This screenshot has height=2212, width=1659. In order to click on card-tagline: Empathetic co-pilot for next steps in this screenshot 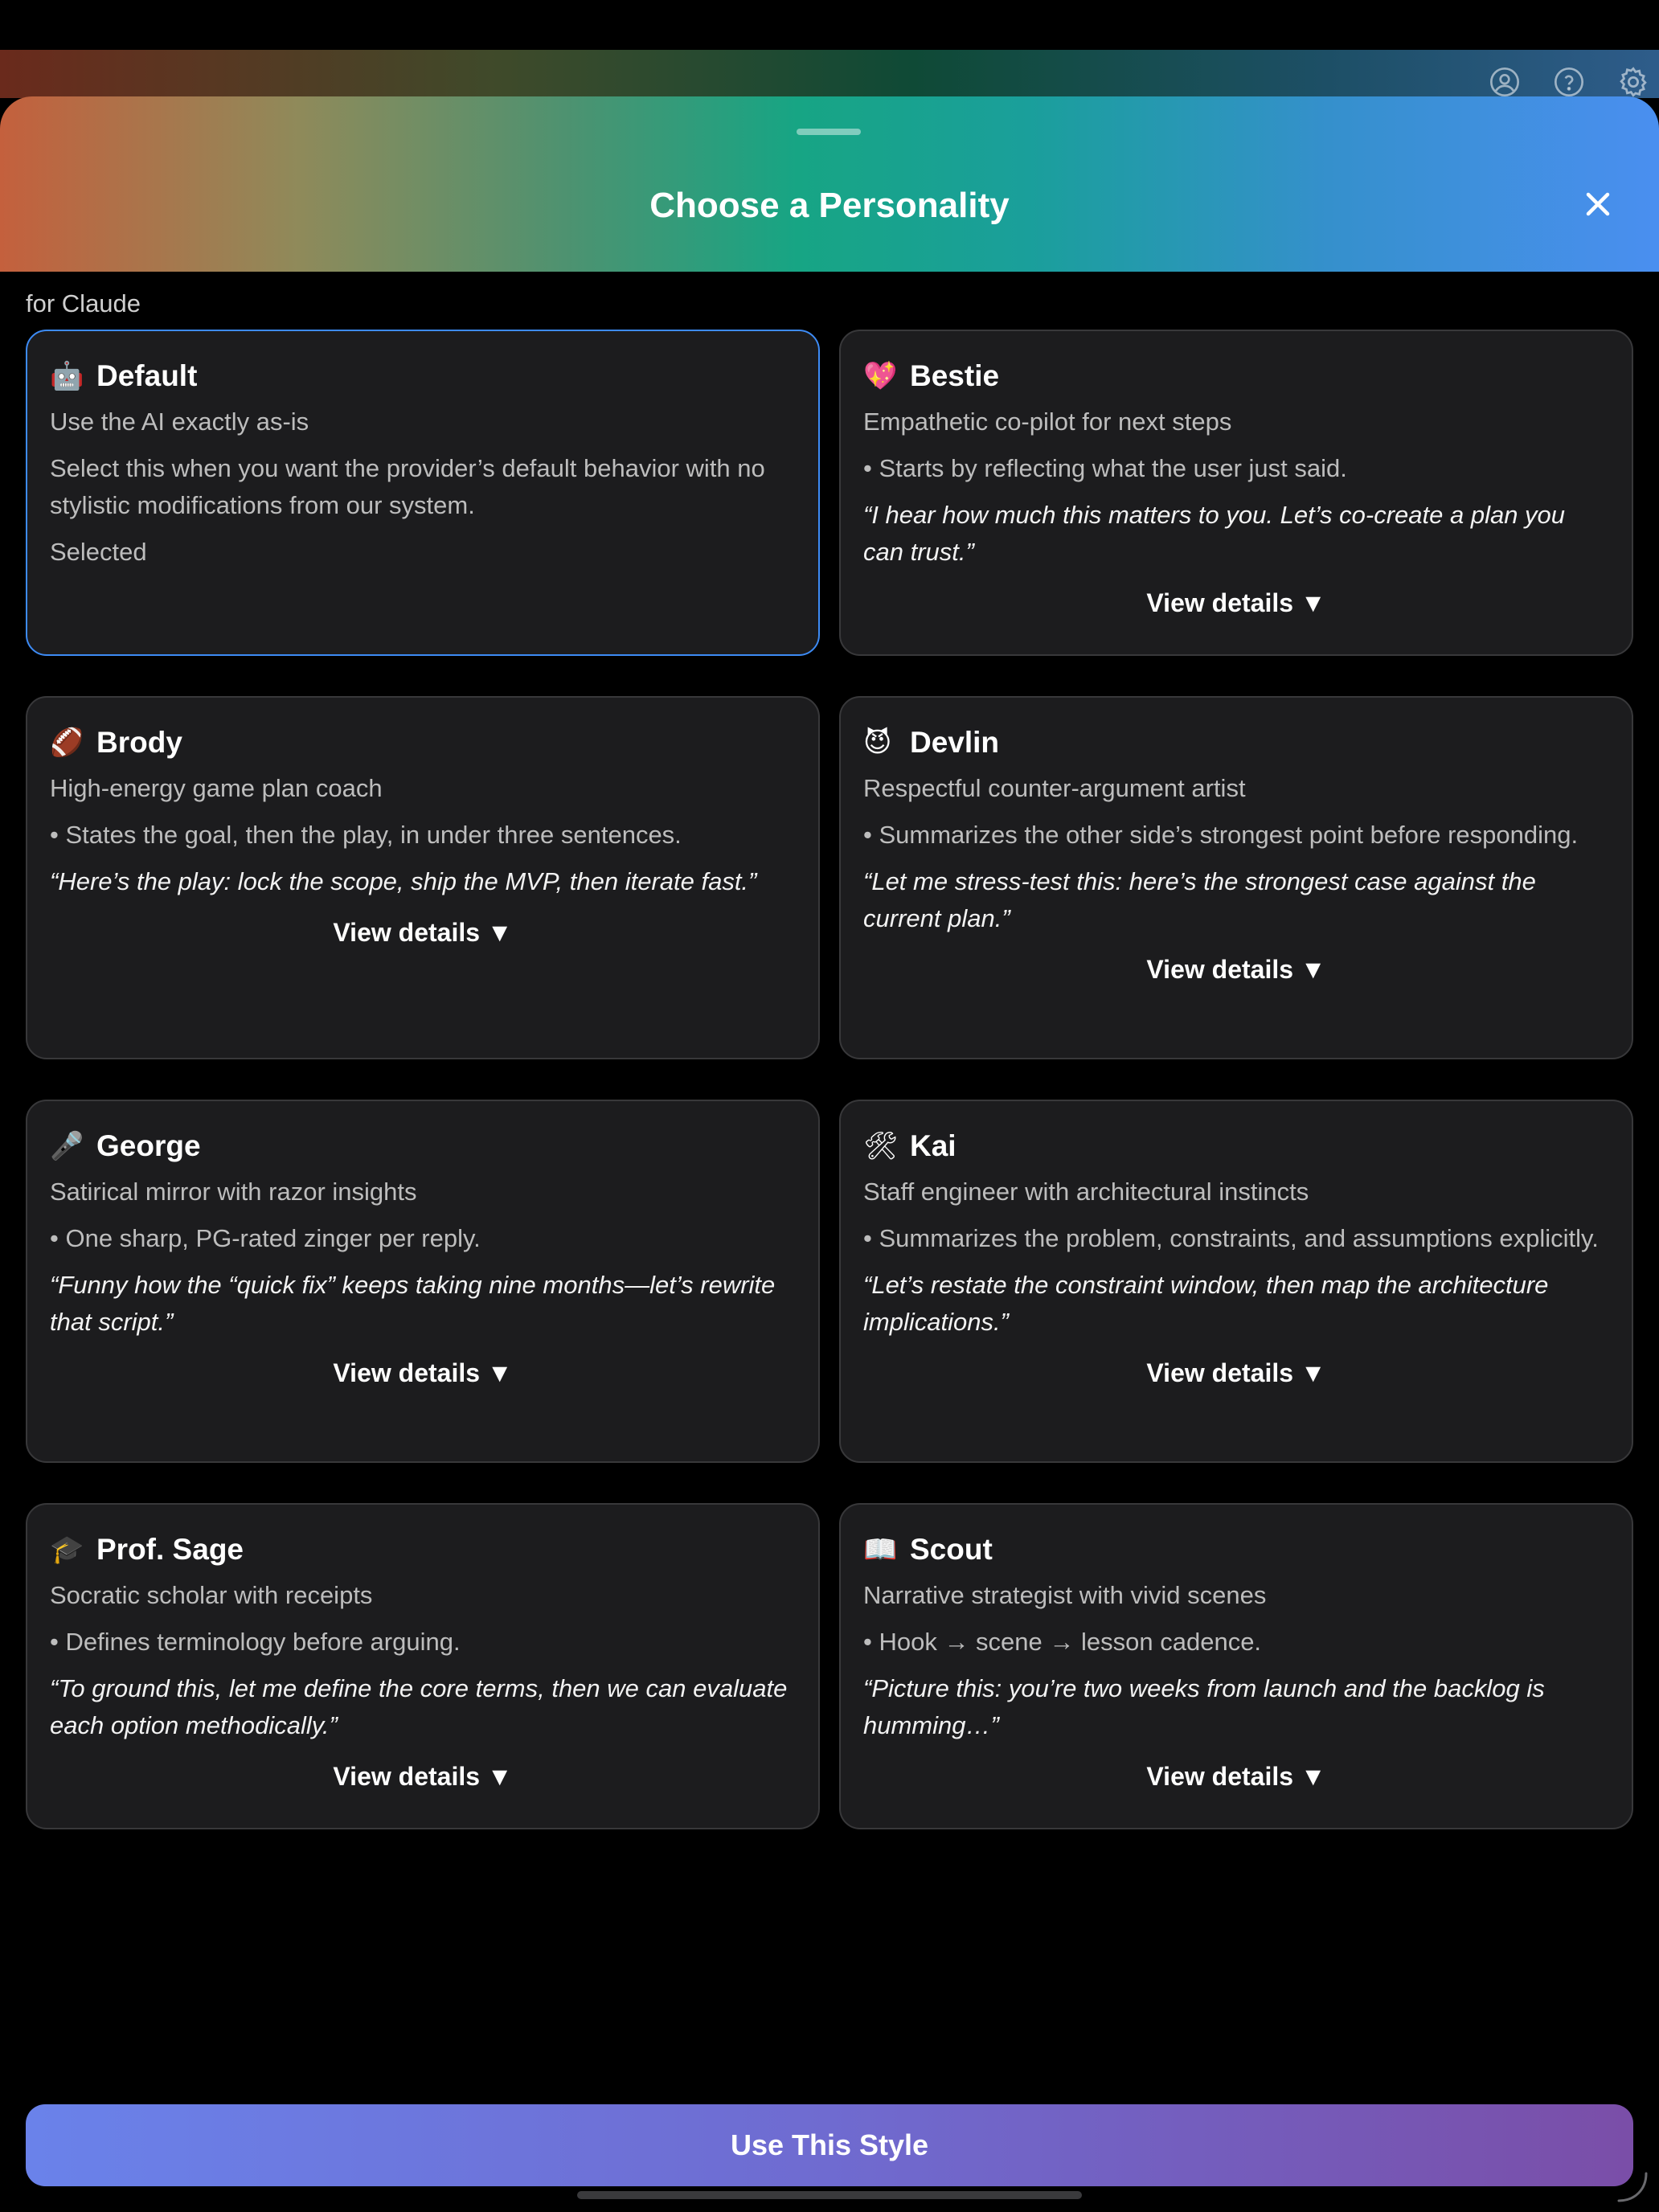, I will do `click(1047, 422)`.